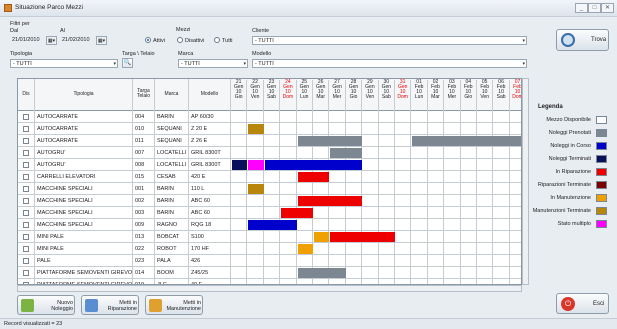  I want to click on column-header-modello: Modello, so click(210, 95).